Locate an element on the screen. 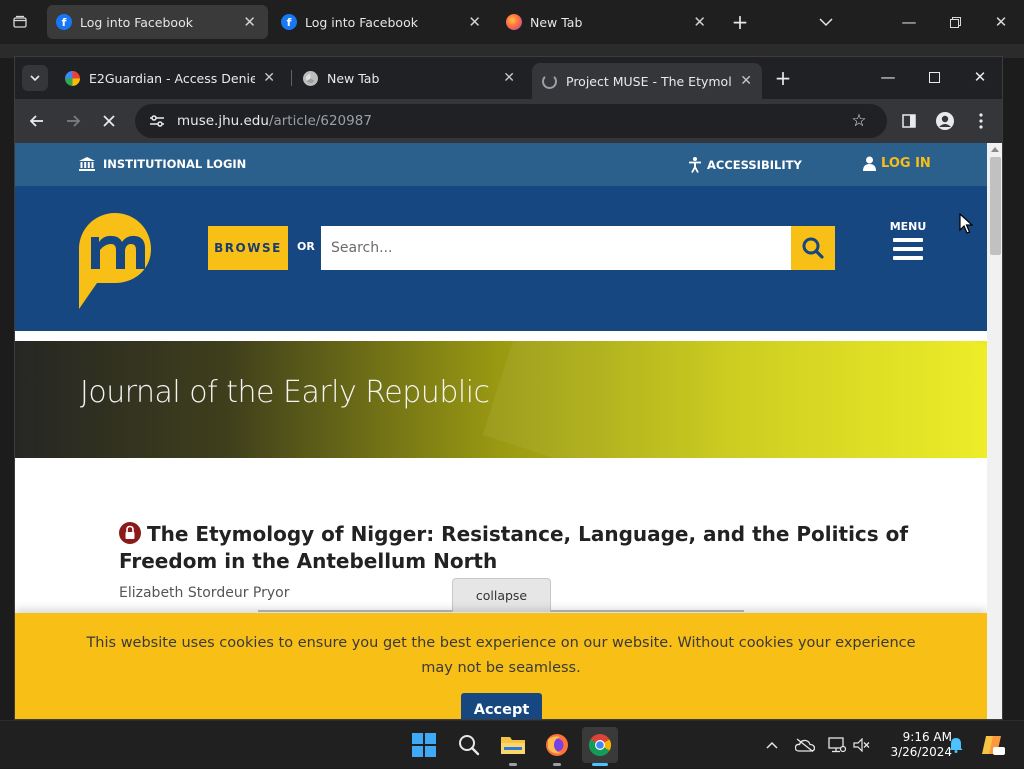  tab-search-button is located at coordinates (35, 78).